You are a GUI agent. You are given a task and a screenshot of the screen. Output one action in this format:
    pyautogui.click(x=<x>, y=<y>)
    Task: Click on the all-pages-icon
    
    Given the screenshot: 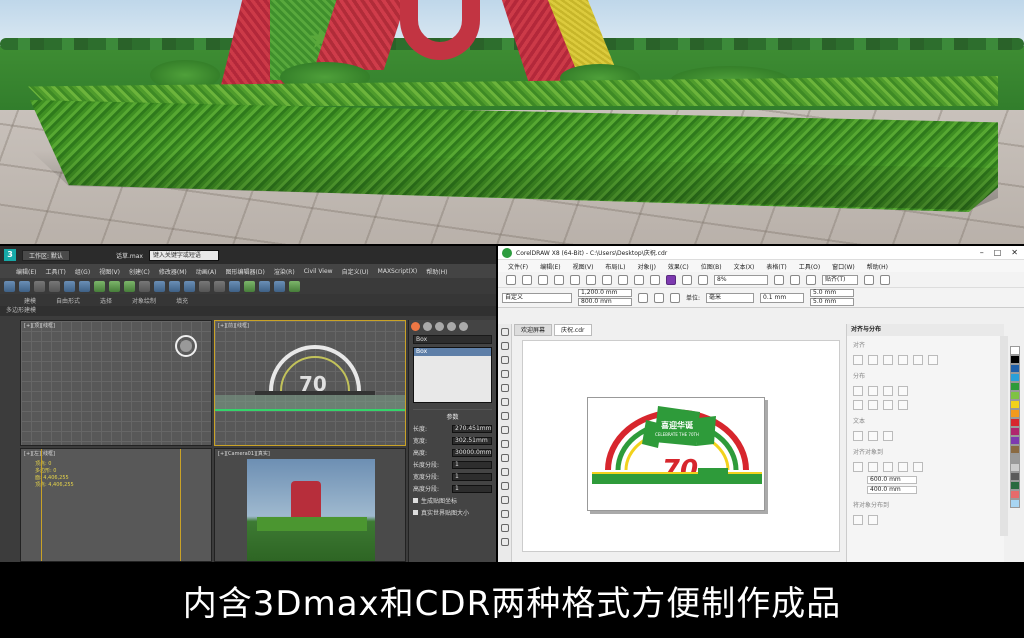 What is the action you would take?
    pyautogui.click(x=675, y=297)
    